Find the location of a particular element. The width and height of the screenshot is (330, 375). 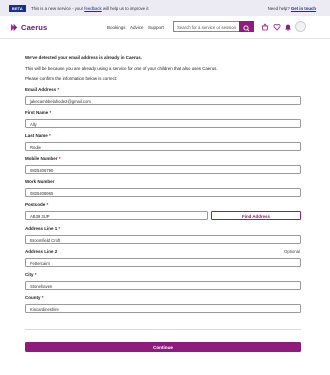

beta-text-before: This is a new service - your is located at coordinates (57, 8).